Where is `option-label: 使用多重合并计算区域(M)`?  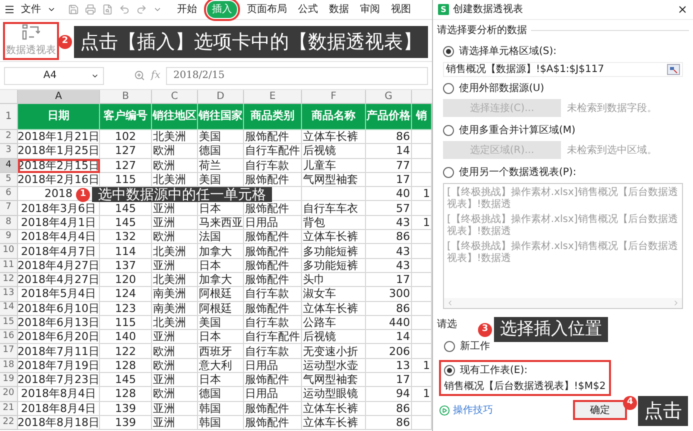 option-label: 使用多重合并计算区域(M) is located at coordinates (517, 130).